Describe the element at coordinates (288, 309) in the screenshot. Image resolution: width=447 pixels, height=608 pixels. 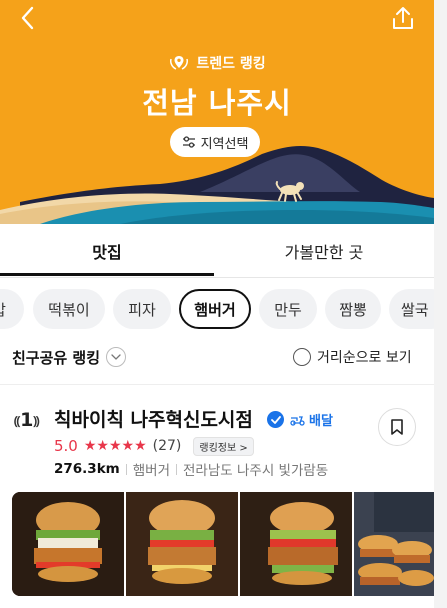
I see `chip-dumpling: 만두` at that location.